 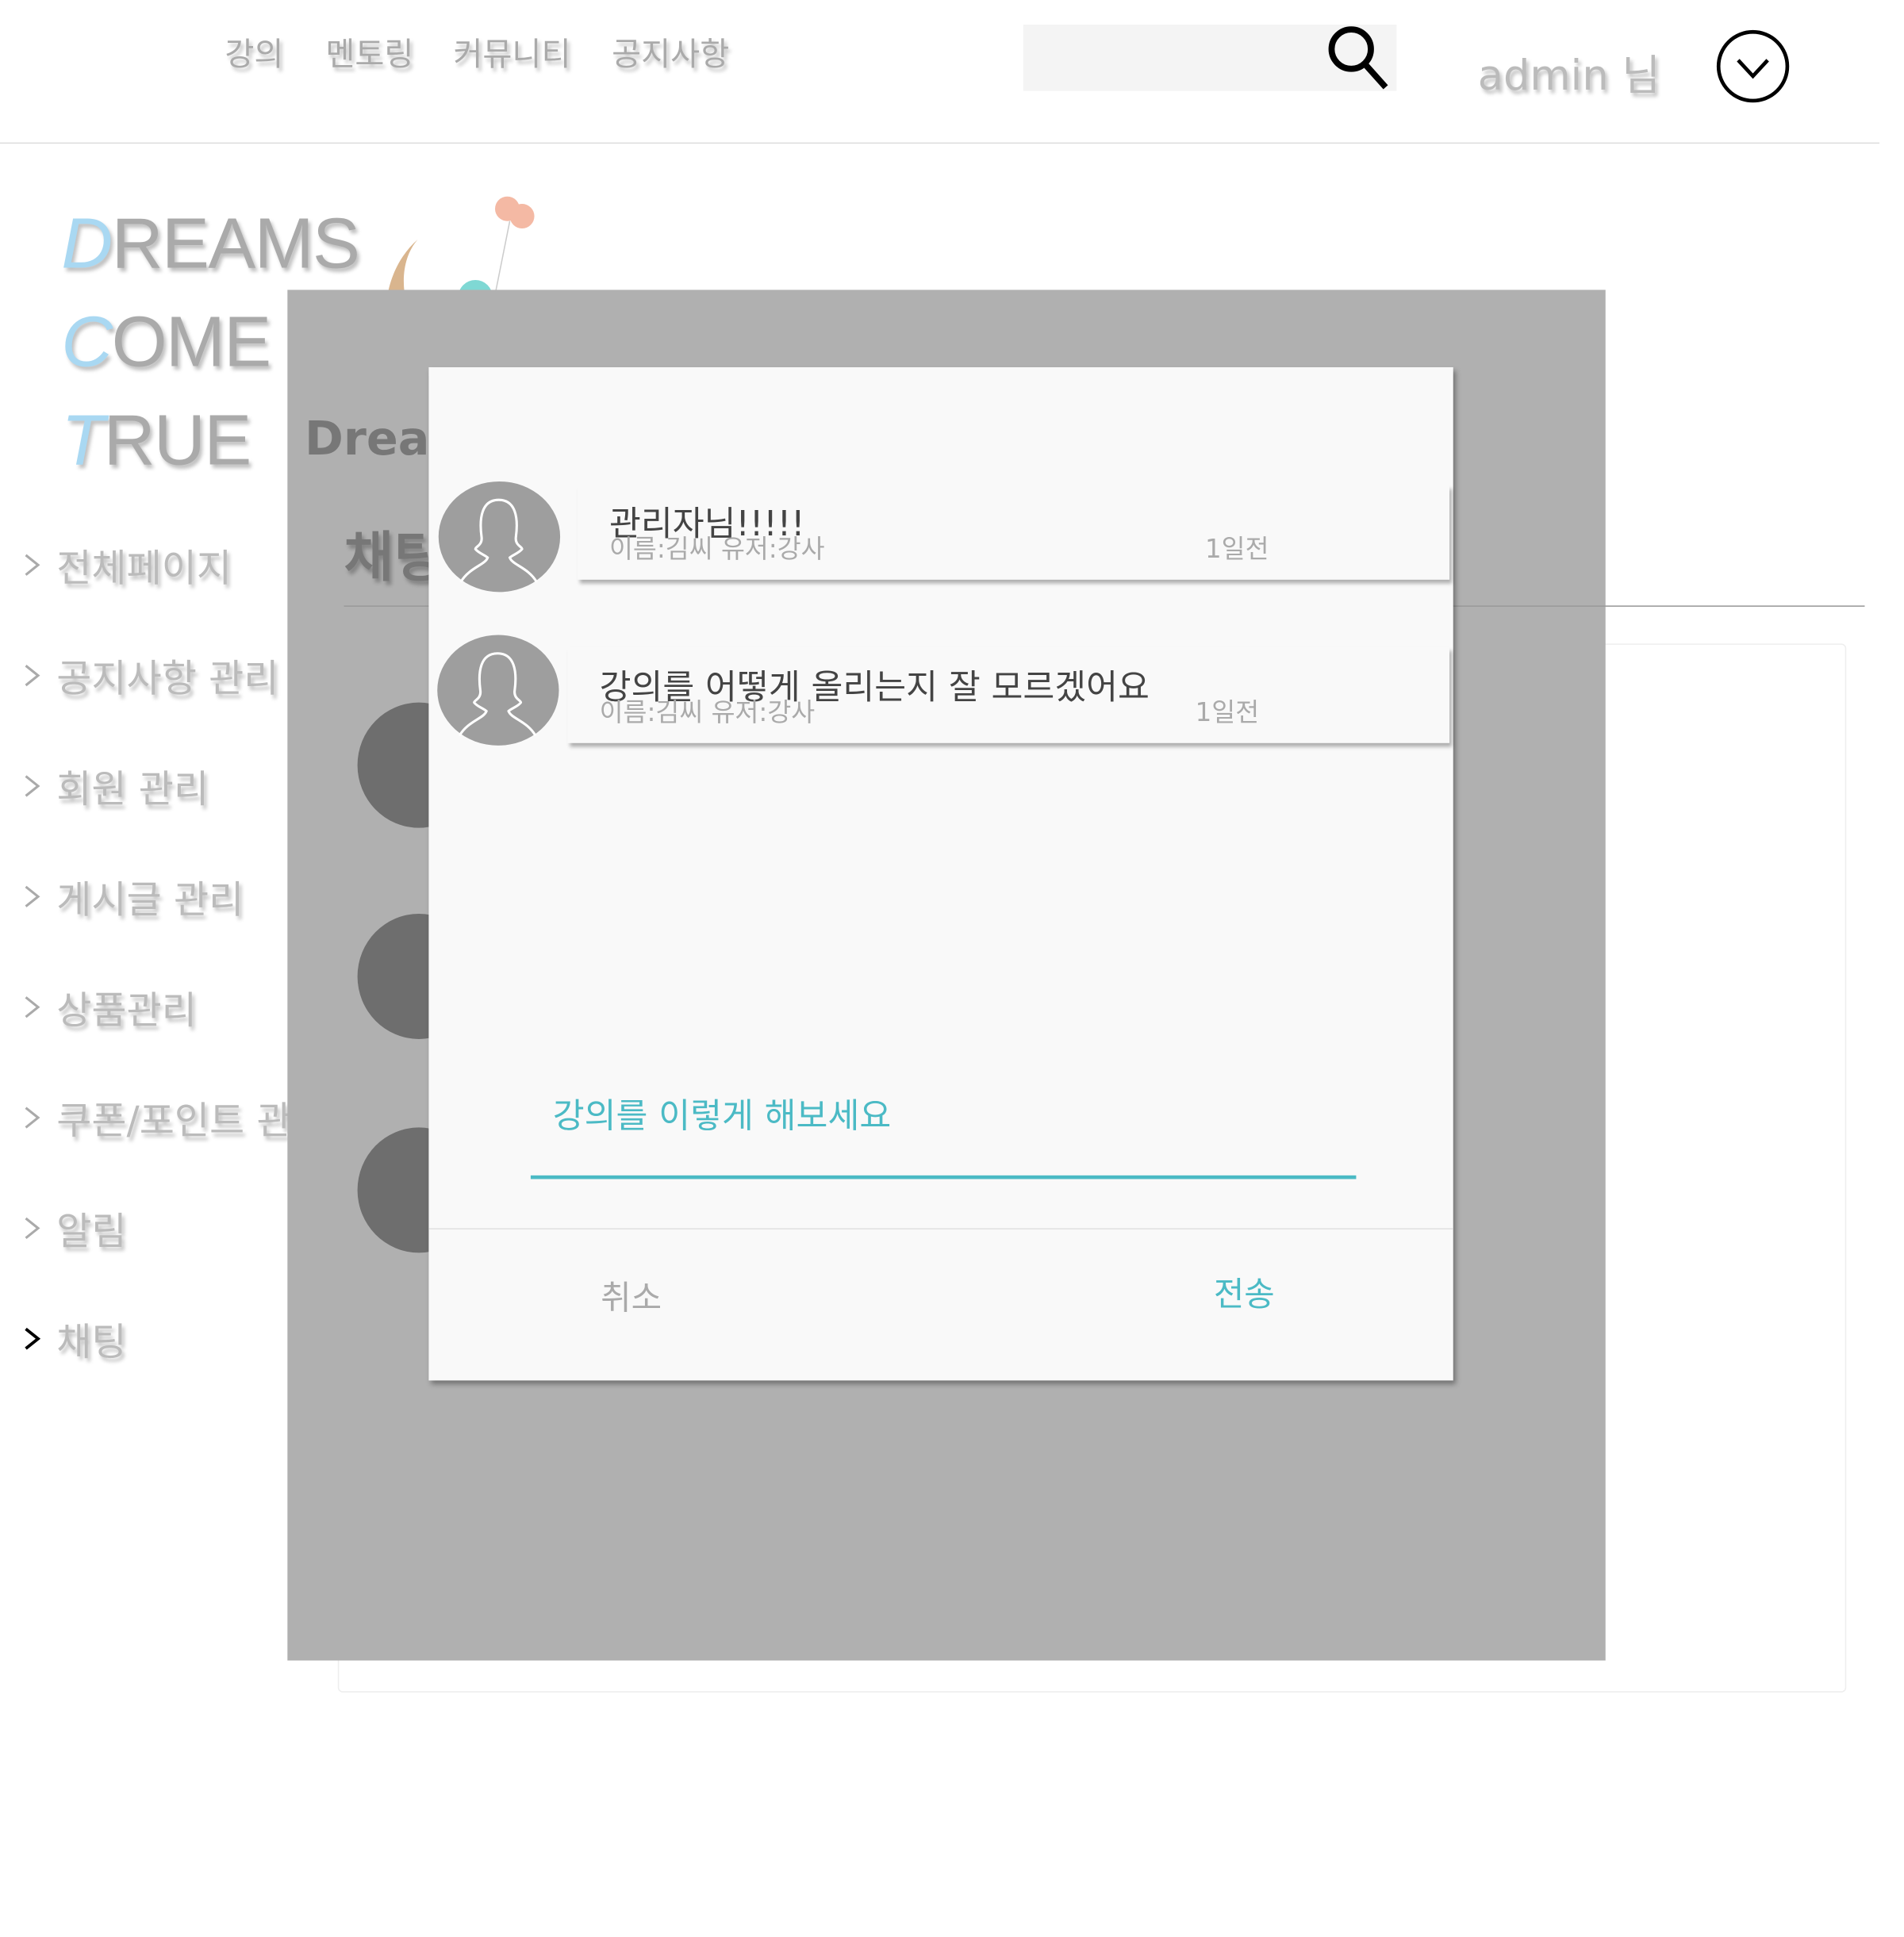 I want to click on sidebar-item-all-pages: 전체페이지, so click(x=127, y=565).